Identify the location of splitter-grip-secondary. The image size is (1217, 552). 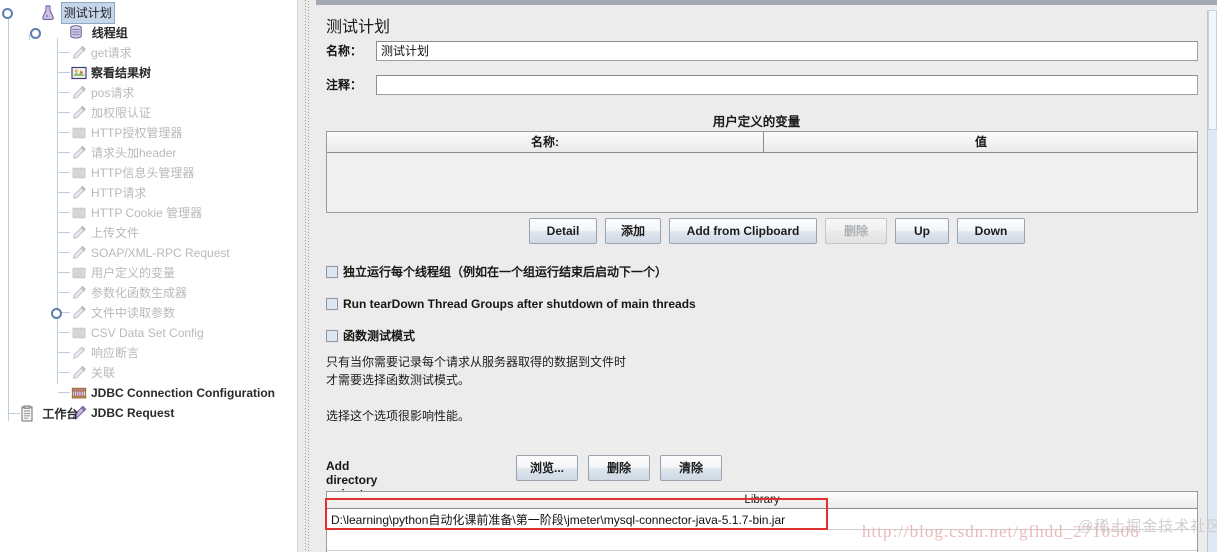
(308, 276).